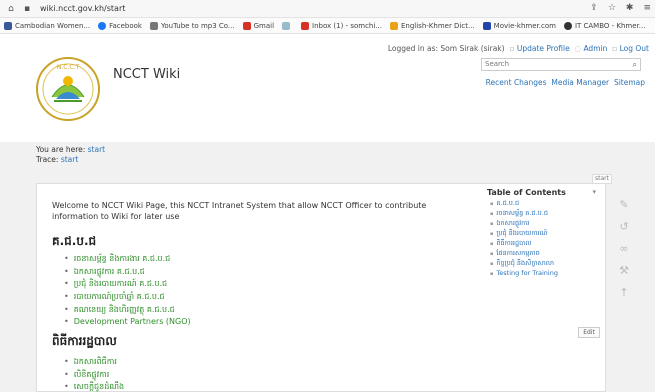  What do you see at coordinates (446, 48) in the screenshot?
I see `logged-in-text: Logged in as: Som Sirak (sirak)` at bounding box center [446, 48].